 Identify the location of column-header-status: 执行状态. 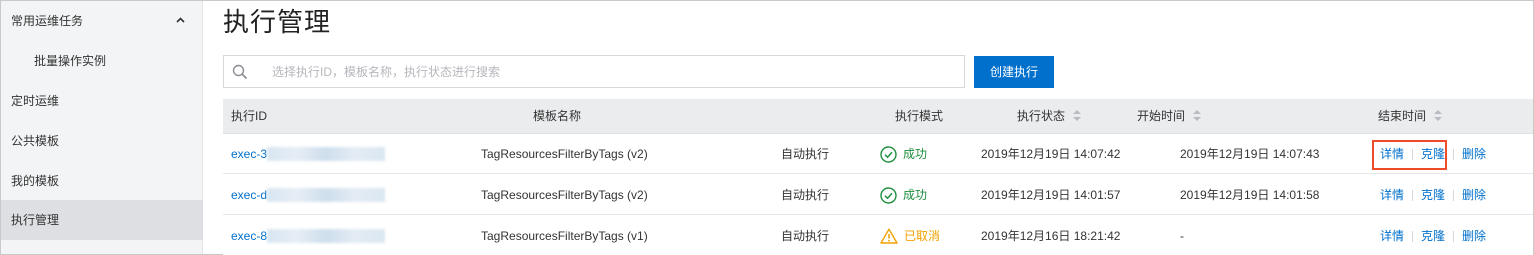
(1049, 116).